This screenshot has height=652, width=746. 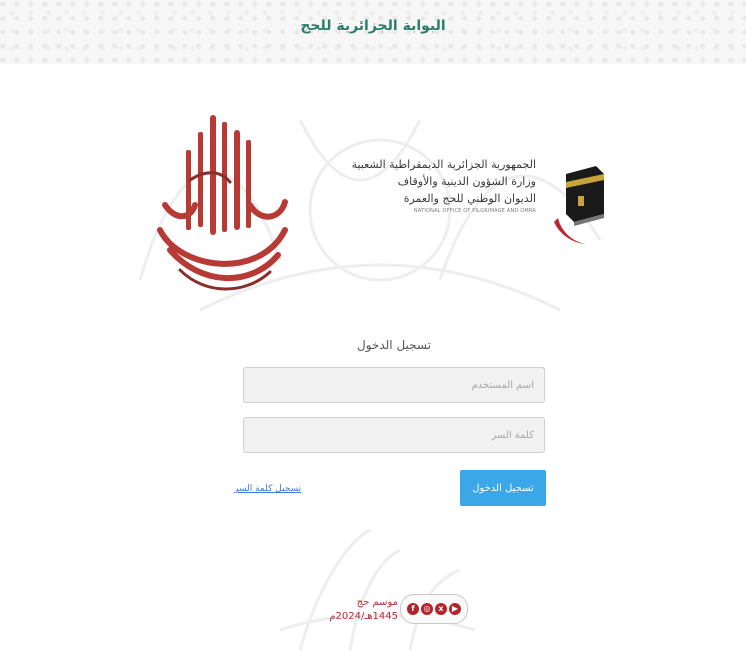 What do you see at coordinates (441, 609) in the screenshot?
I see `x-icon: x` at bounding box center [441, 609].